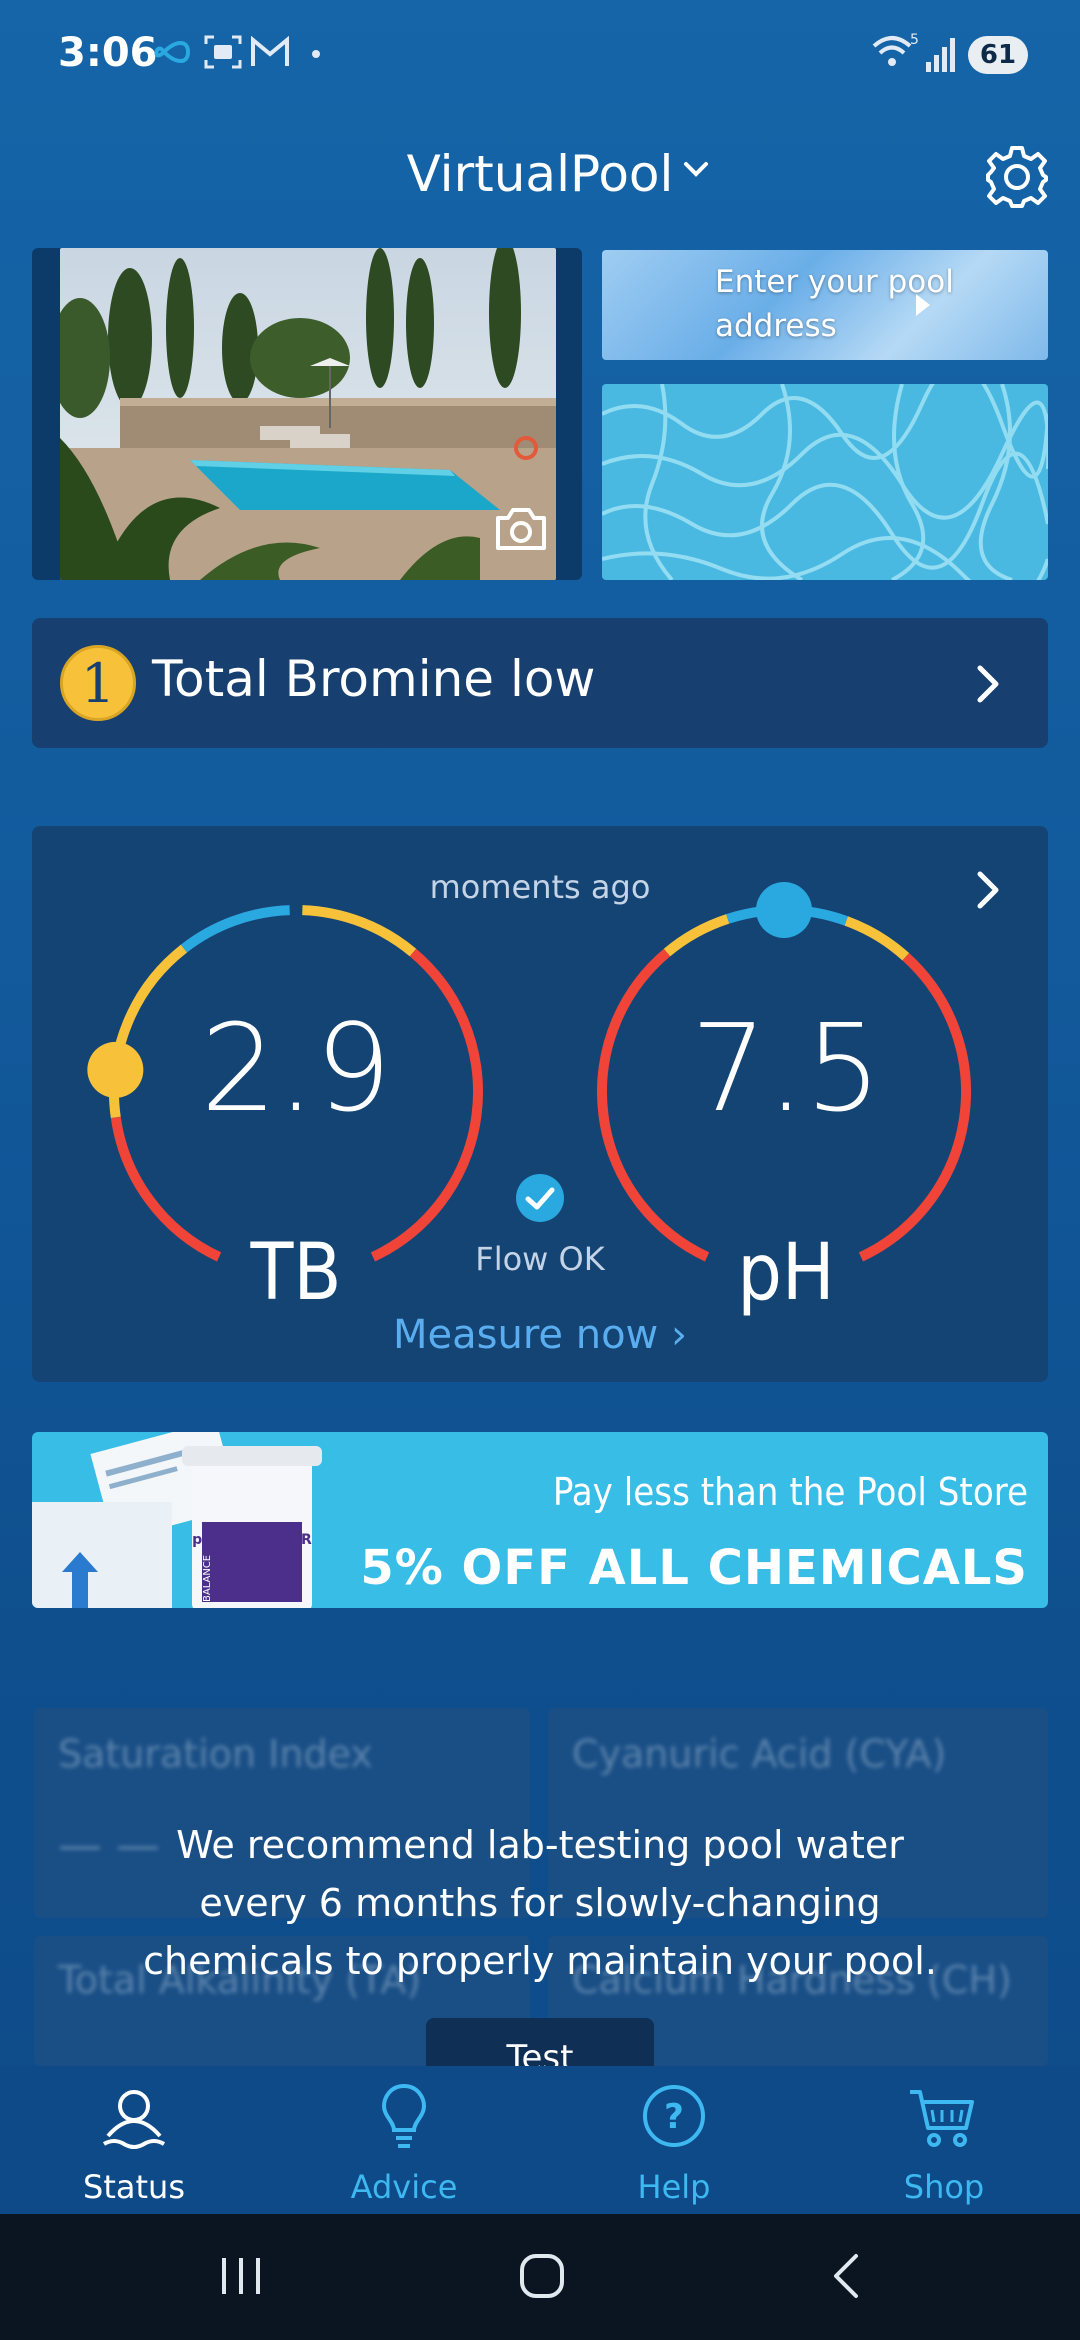 Image resolution: width=1080 pixels, height=2340 pixels. What do you see at coordinates (223, 52) in the screenshot?
I see `screenshot-icon` at bounding box center [223, 52].